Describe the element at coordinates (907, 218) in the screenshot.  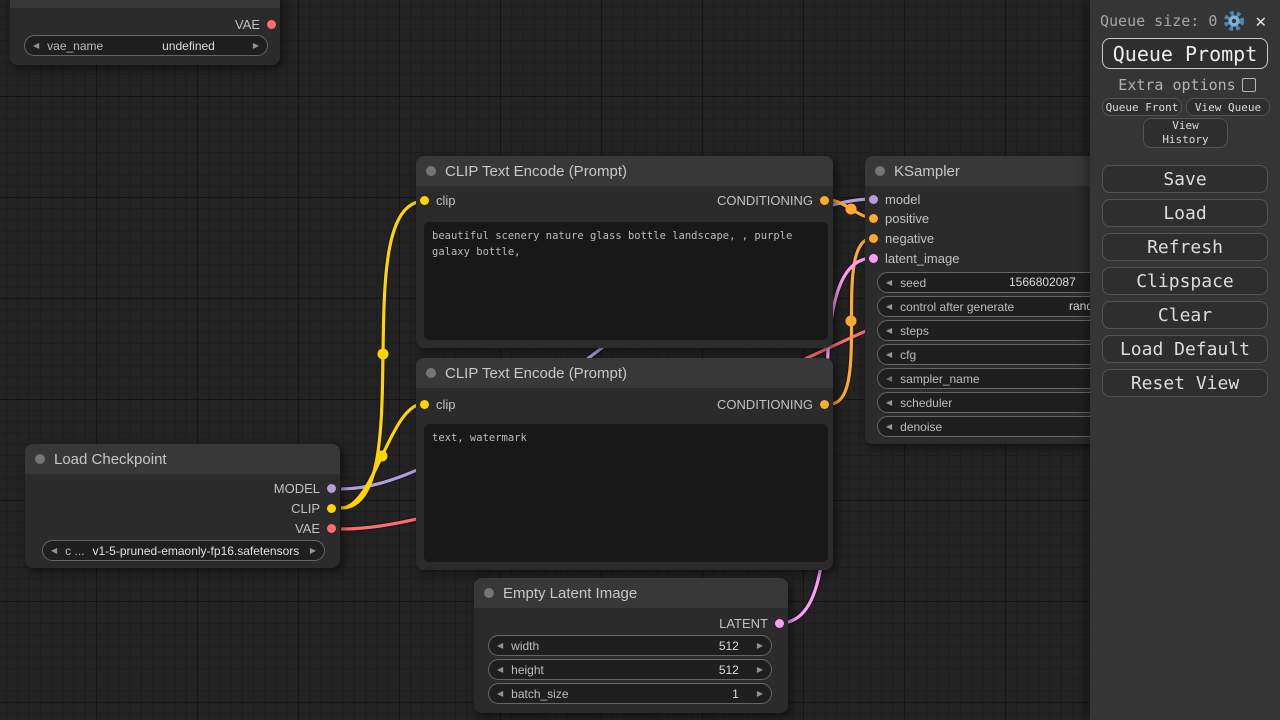
I see `slot-label: positive` at that location.